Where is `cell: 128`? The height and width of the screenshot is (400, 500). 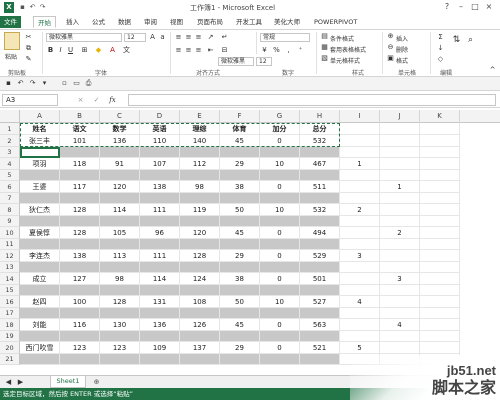
cell: 128 is located at coordinates (200, 256).